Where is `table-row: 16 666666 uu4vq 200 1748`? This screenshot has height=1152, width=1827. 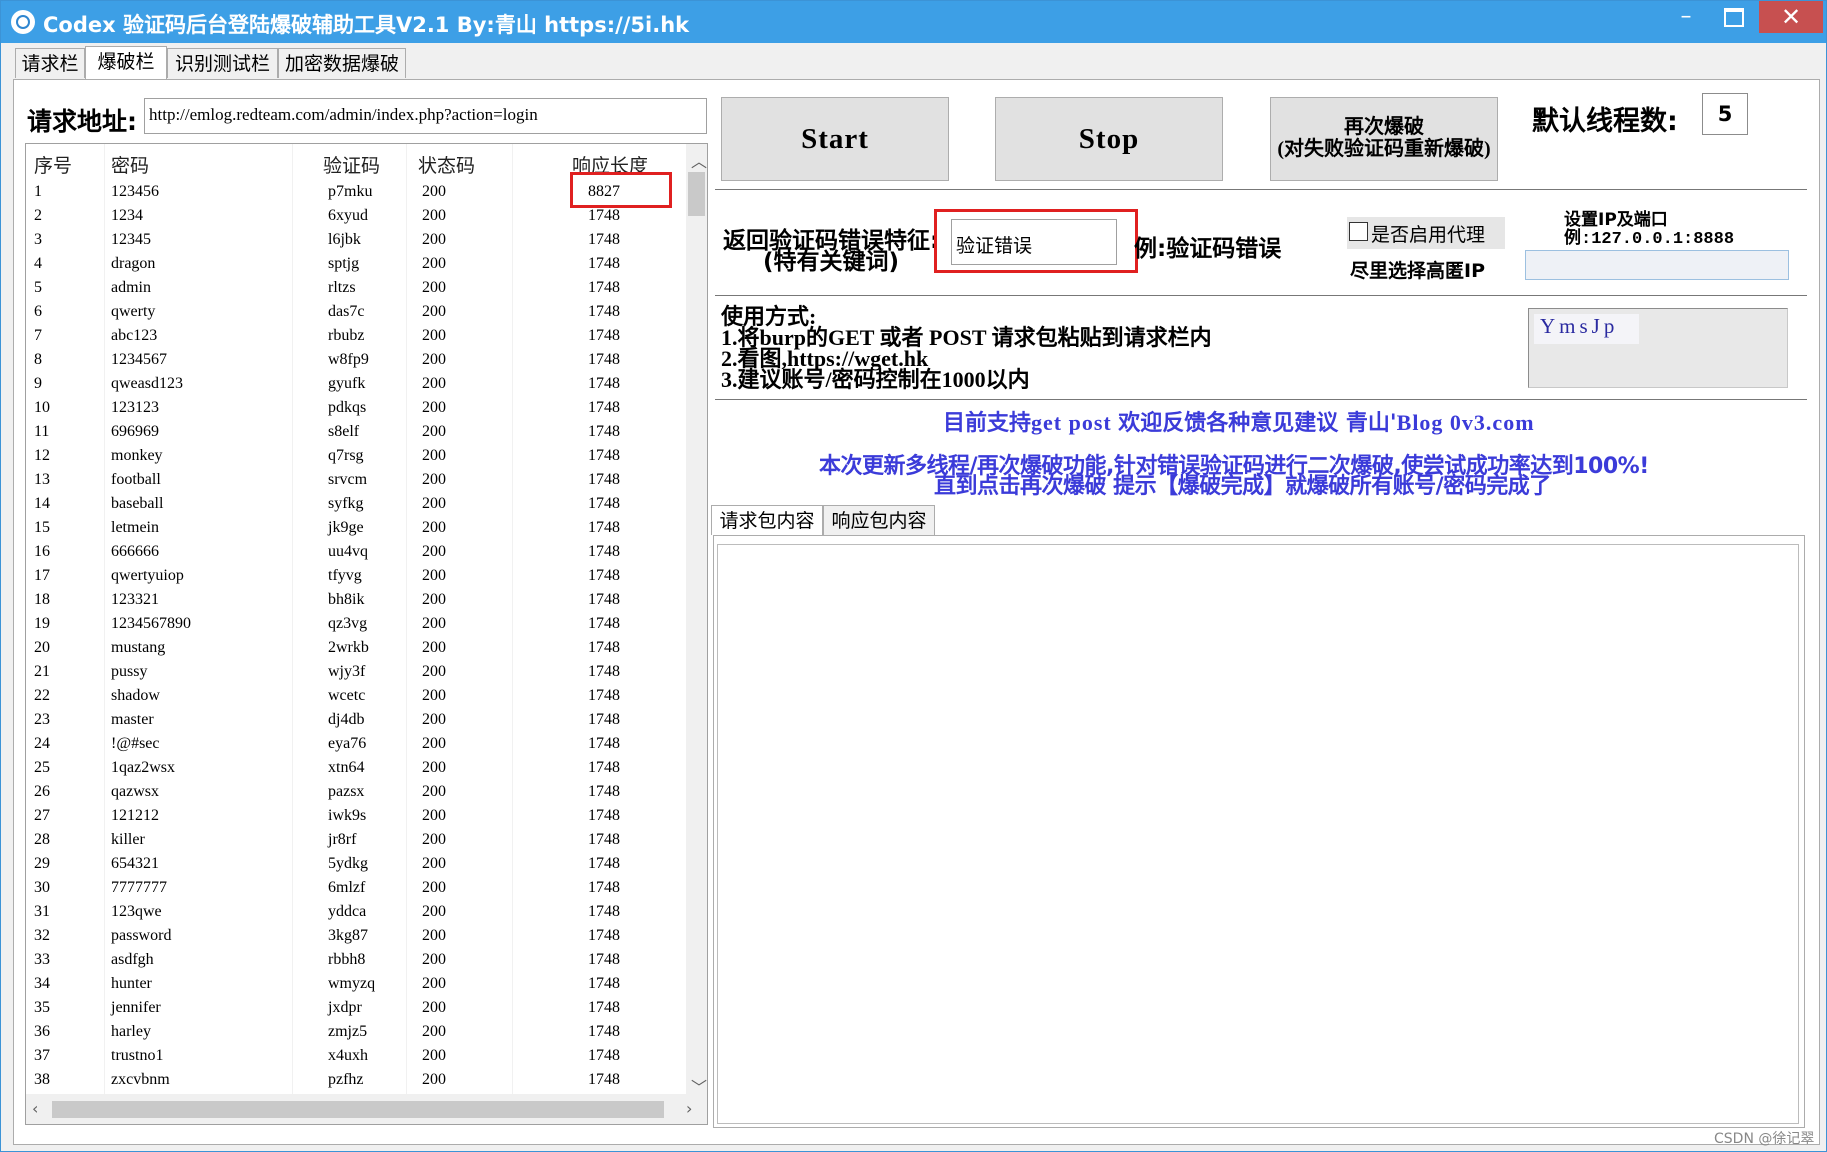
table-row: 16 666666 uu4vq 200 1748 is located at coordinates (356, 552).